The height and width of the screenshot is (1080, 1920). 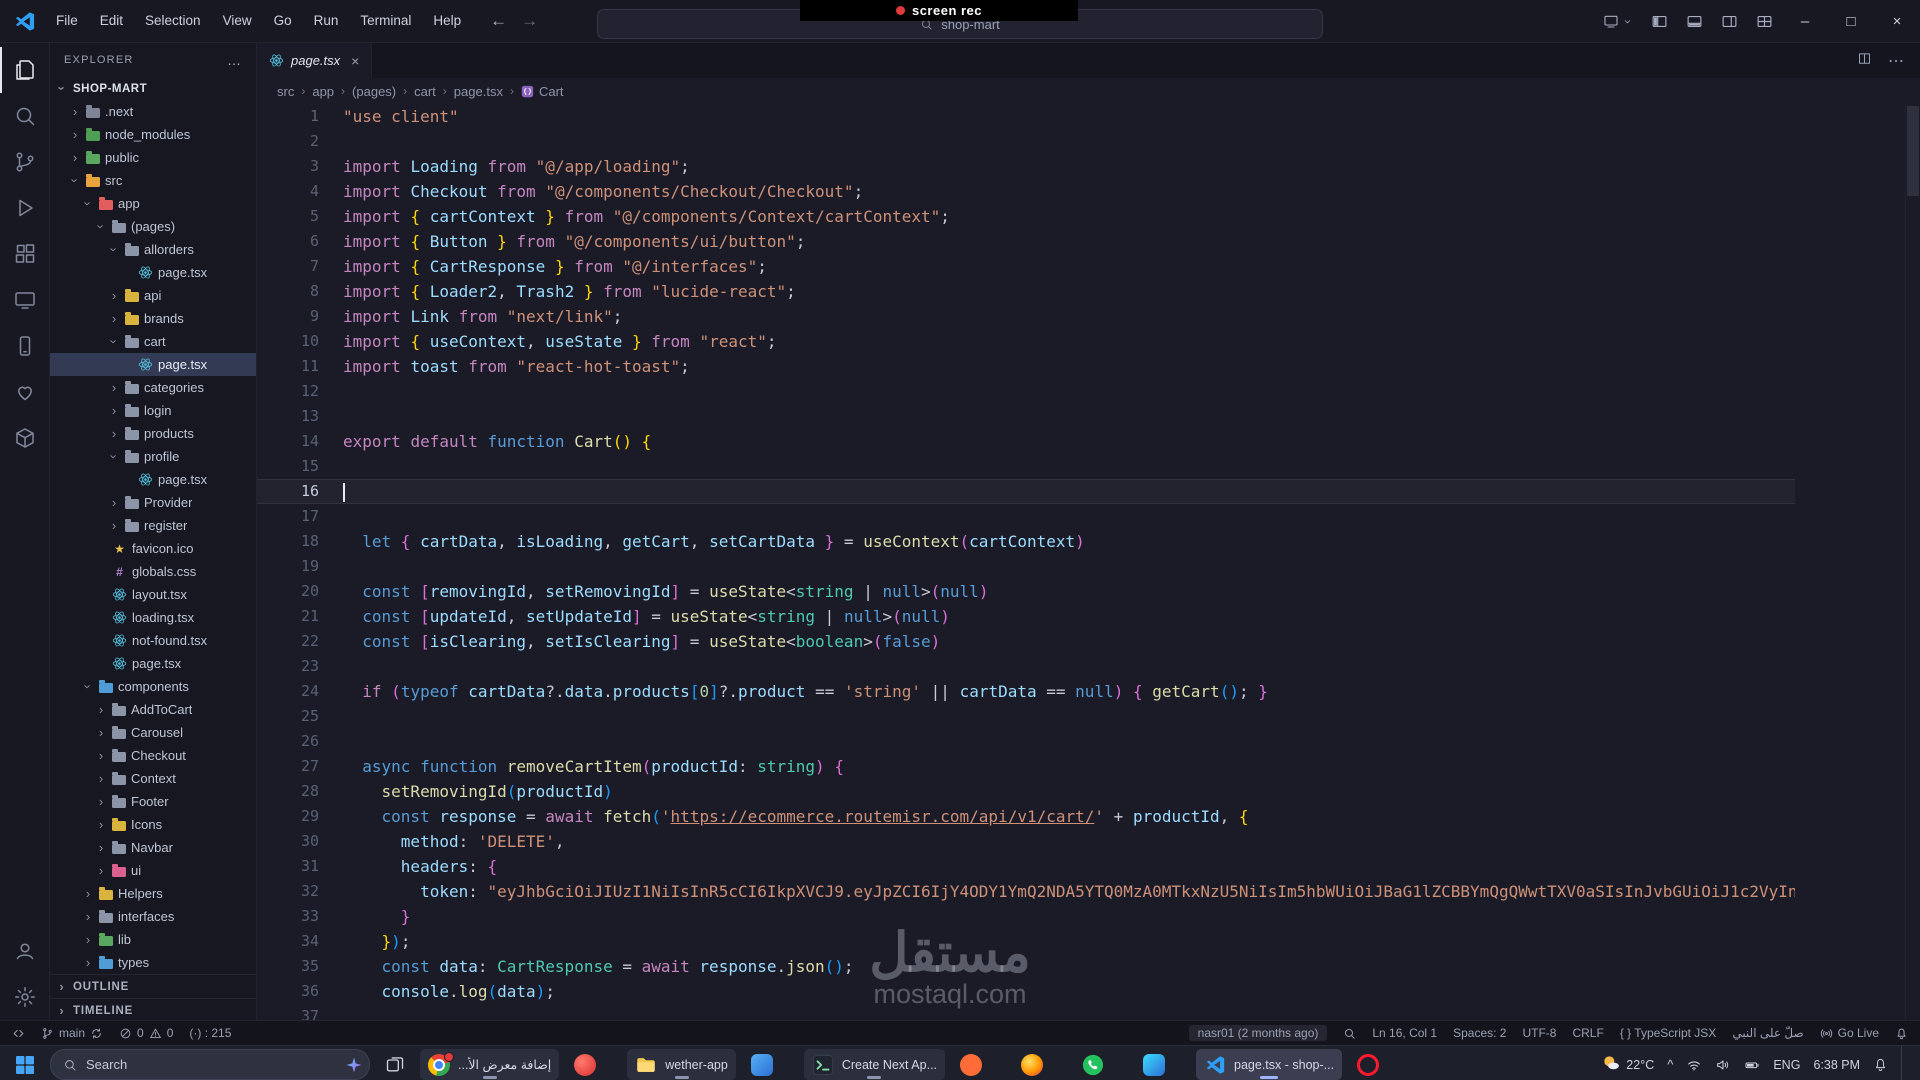 What do you see at coordinates (24, 116) in the screenshot?
I see `search-icon` at bounding box center [24, 116].